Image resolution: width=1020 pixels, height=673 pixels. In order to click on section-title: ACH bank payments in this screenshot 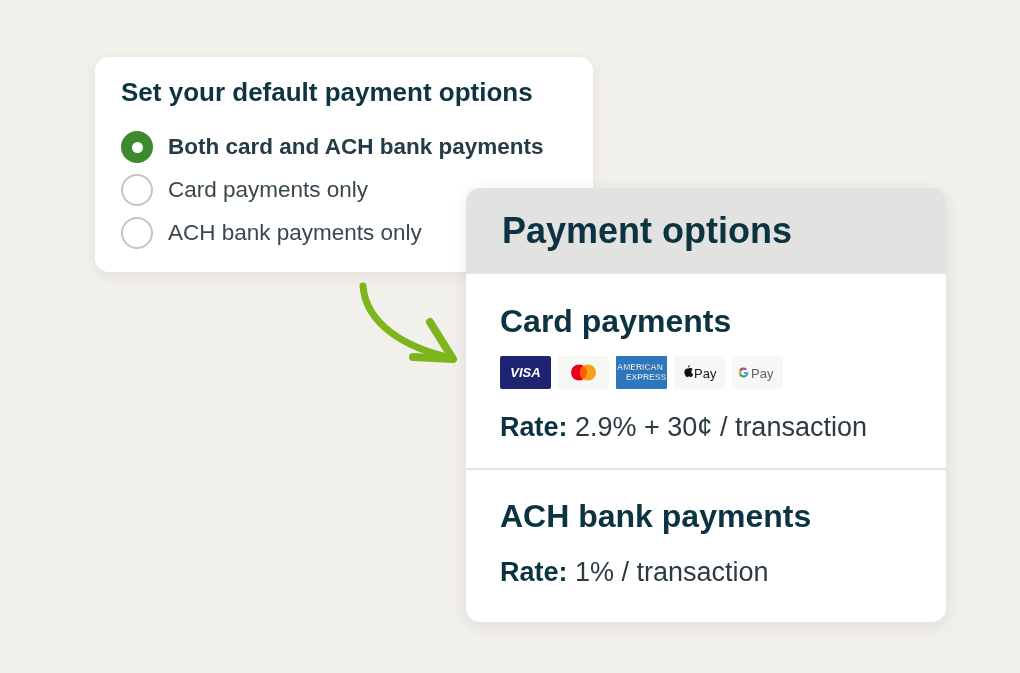, I will do `click(656, 516)`.